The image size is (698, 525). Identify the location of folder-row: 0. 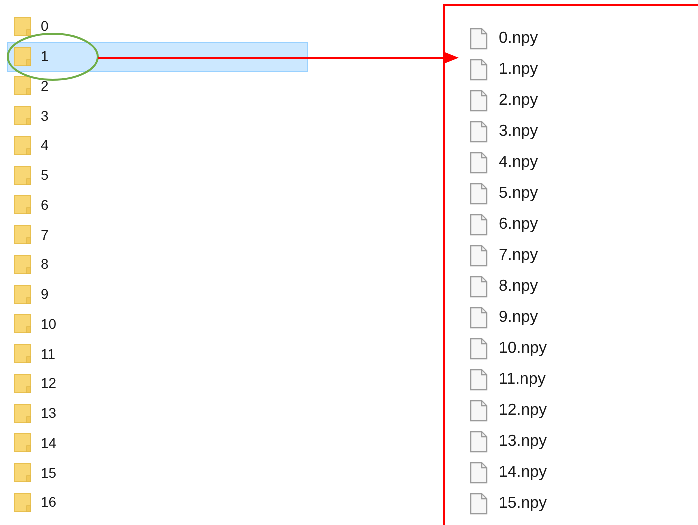
(157, 27).